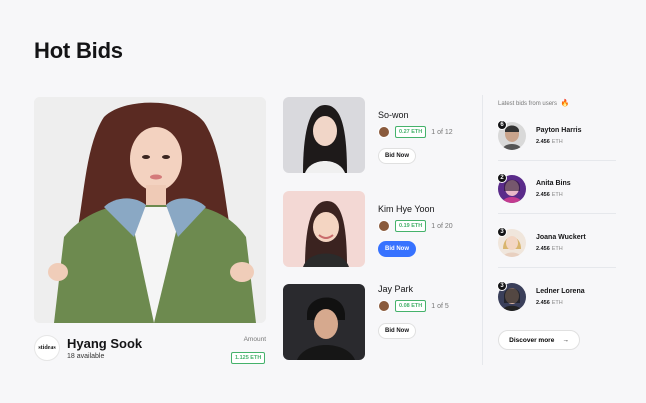 This screenshot has width=646, height=403. What do you see at coordinates (254, 339) in the screenshot?
I see `amount-label: Amount` at bounding box center [254, 339].